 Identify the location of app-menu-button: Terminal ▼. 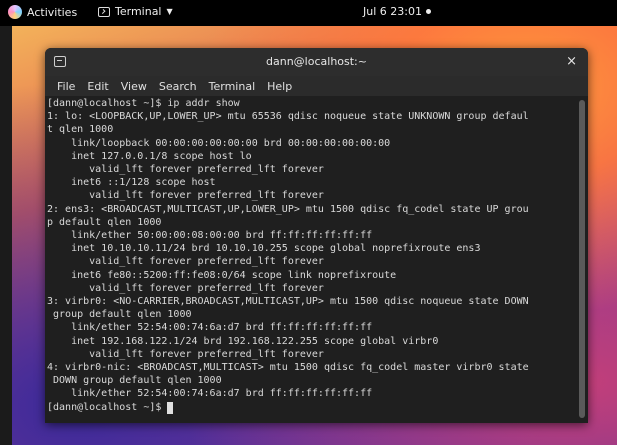
(135, 11).